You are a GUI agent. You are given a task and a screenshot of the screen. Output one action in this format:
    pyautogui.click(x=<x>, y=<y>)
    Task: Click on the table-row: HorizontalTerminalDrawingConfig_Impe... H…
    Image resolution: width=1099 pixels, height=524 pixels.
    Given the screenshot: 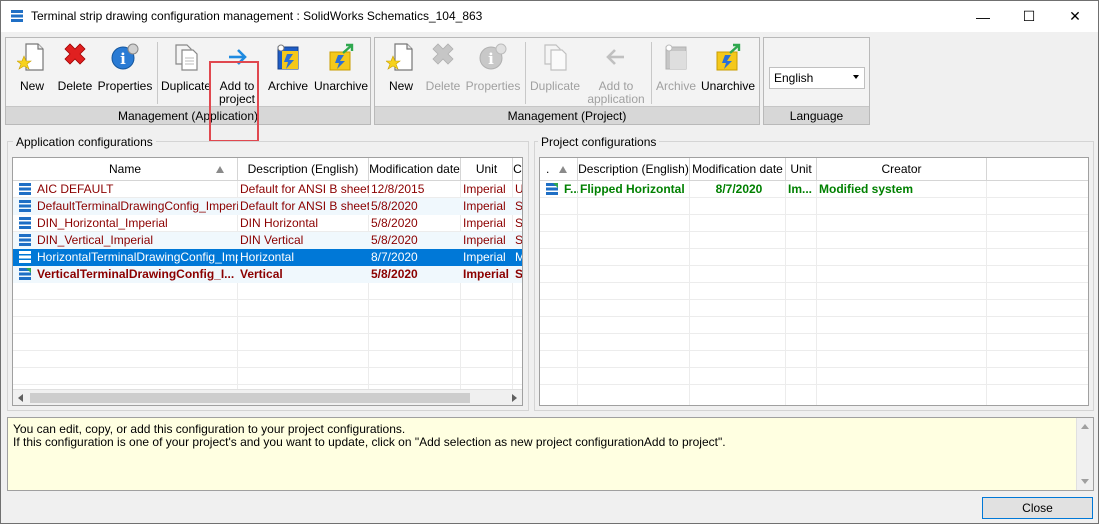 What is the action you would take?
    pyautogui.click(x=267, y=257)
    